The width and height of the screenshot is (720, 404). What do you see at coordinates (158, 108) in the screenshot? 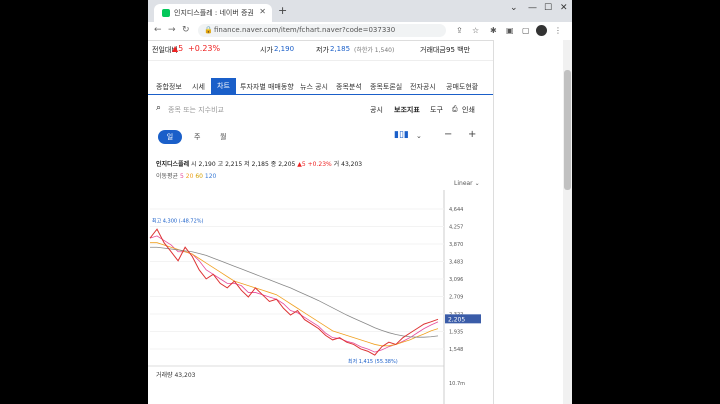
I see `search-icon: ⌕` at bounding box center [158, 108].